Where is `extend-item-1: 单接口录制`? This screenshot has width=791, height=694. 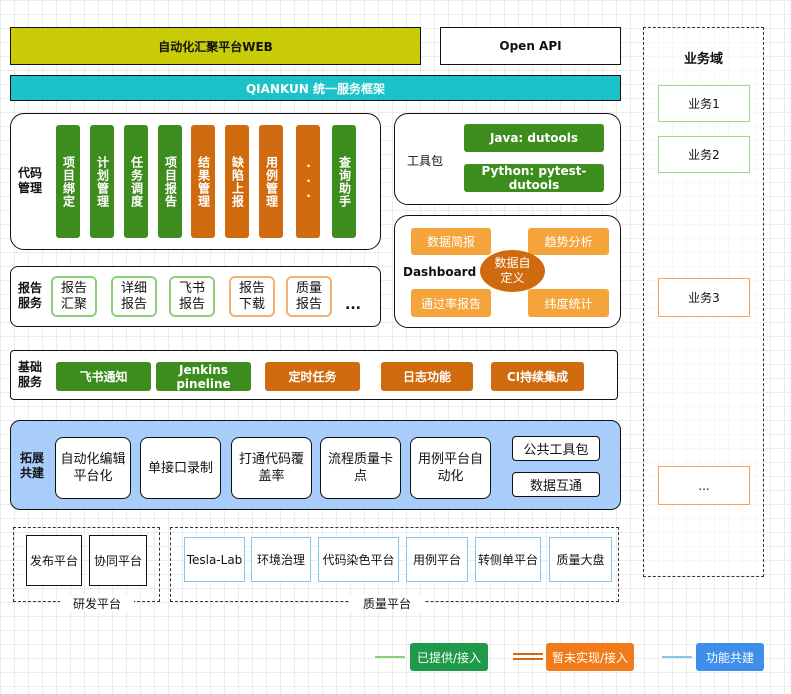
extend-item-1: 单接口录制 is located at coordinates (180, 468).